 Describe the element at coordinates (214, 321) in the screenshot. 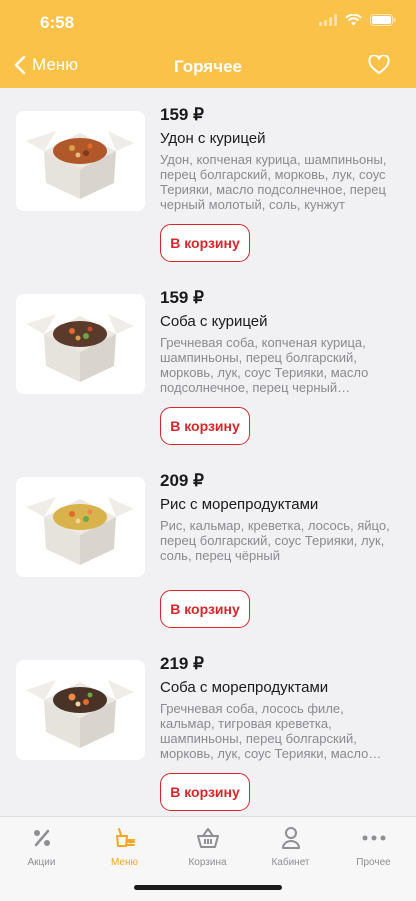

I see `product-name: Соба с курицей` at that location.